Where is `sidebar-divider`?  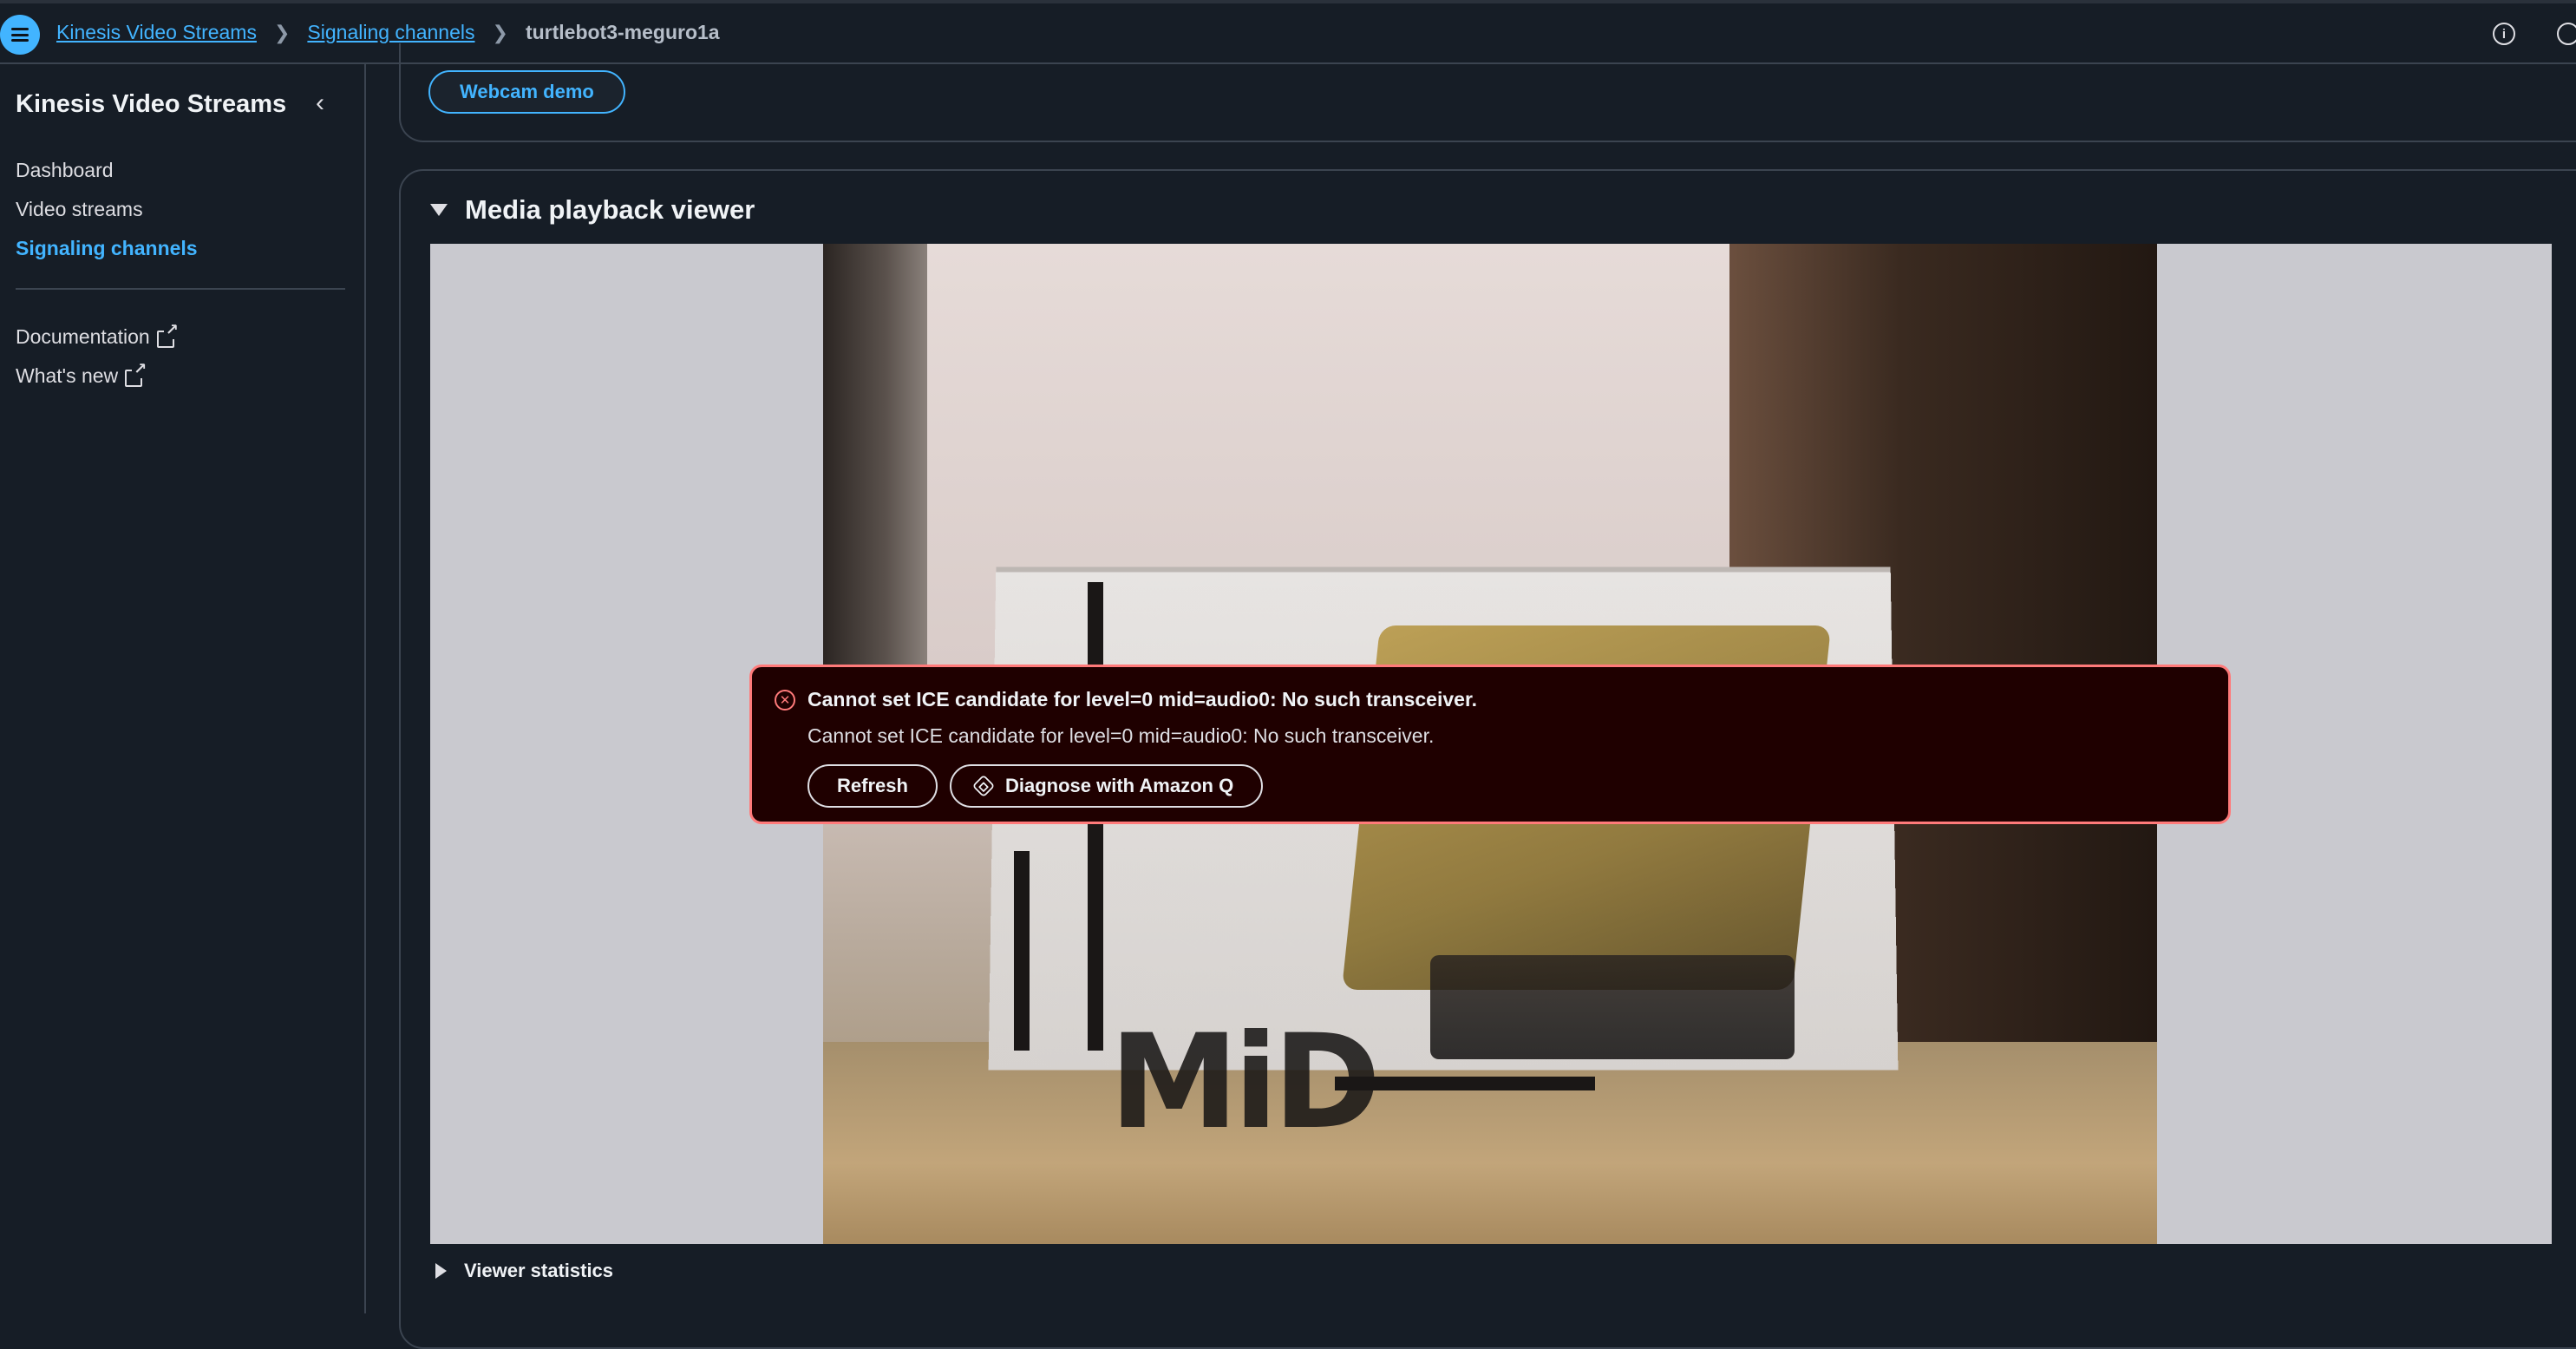 sidebar-divider is located at coordinates (180, 289).